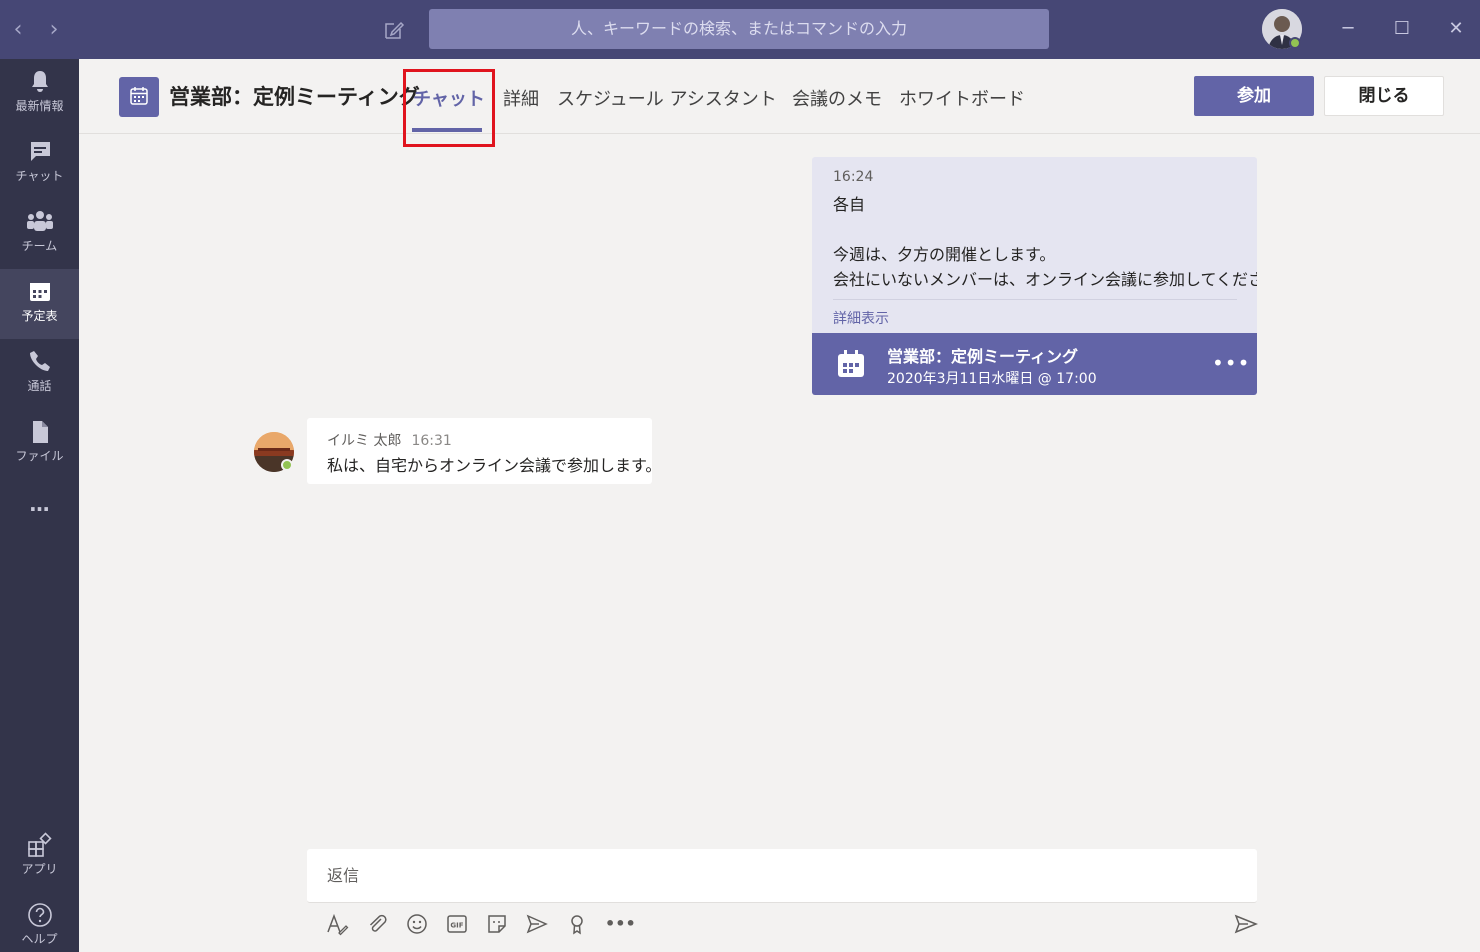 The width and height of the screenshot is (1480, 952). What do you see at coordinates (377, 924) in the screenshot?
I see `attach-icon` at bounding box center [377, 924].